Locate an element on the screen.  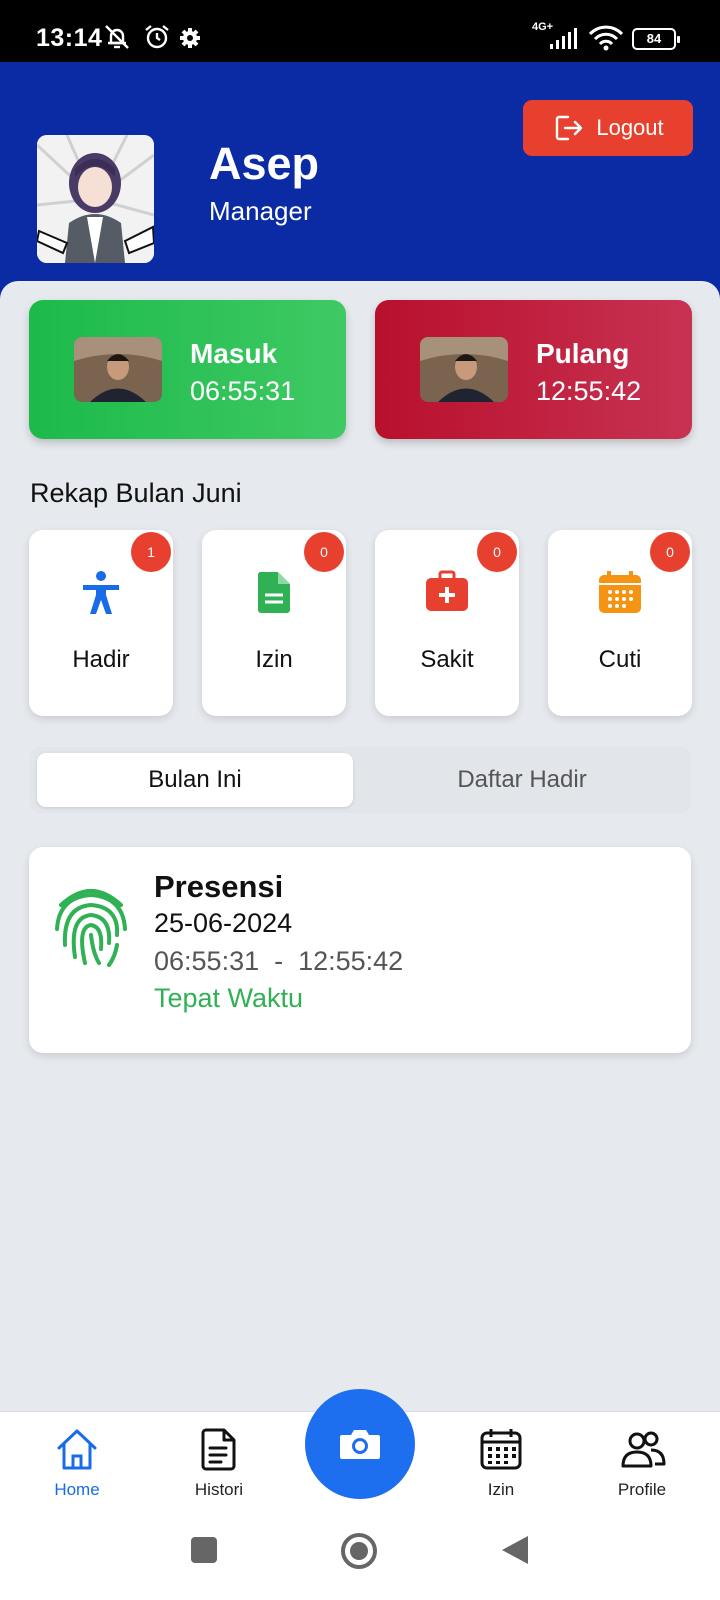
presence-date: 25-06-2024 is located at coordinates (223, 923).